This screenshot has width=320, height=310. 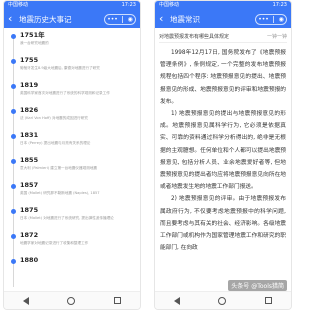 I want to click on timeline-description: 日本 (Mallet) 对地震进行了系统研究, 提出弹性波传播理论, so click(x=67, y=218).